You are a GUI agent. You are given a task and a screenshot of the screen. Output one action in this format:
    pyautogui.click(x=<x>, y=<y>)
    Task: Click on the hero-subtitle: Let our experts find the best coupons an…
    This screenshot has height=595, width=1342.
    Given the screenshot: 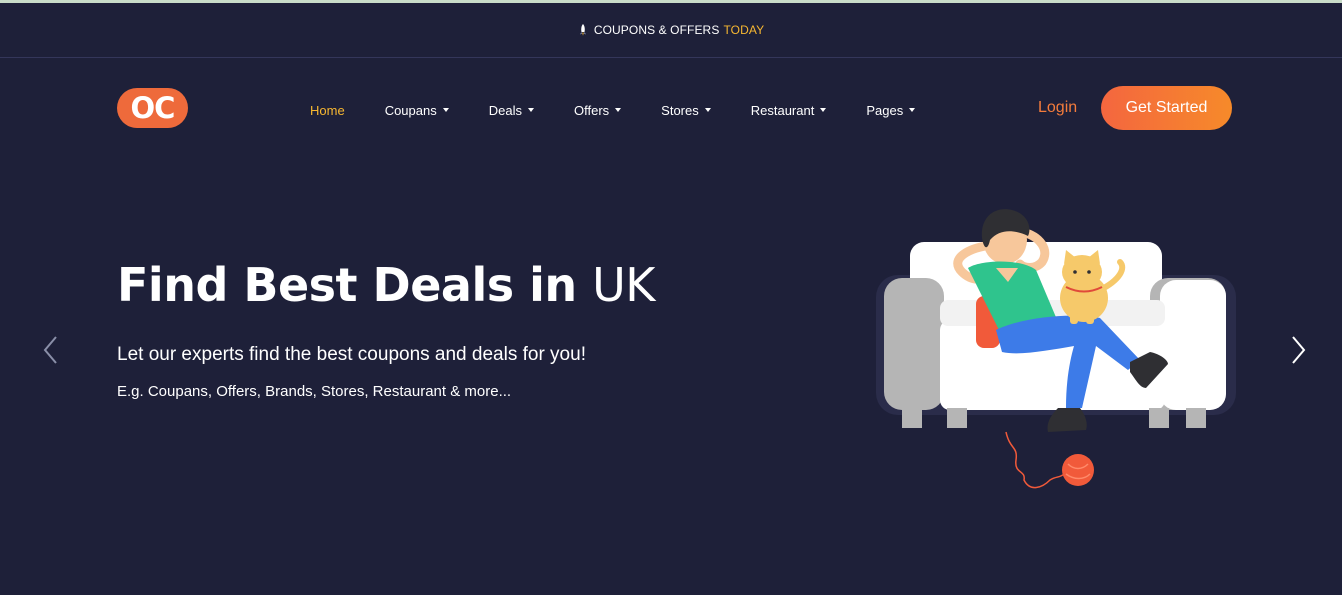 What is the action you would take?
    pyautogui.click(x=351, y=354)
    